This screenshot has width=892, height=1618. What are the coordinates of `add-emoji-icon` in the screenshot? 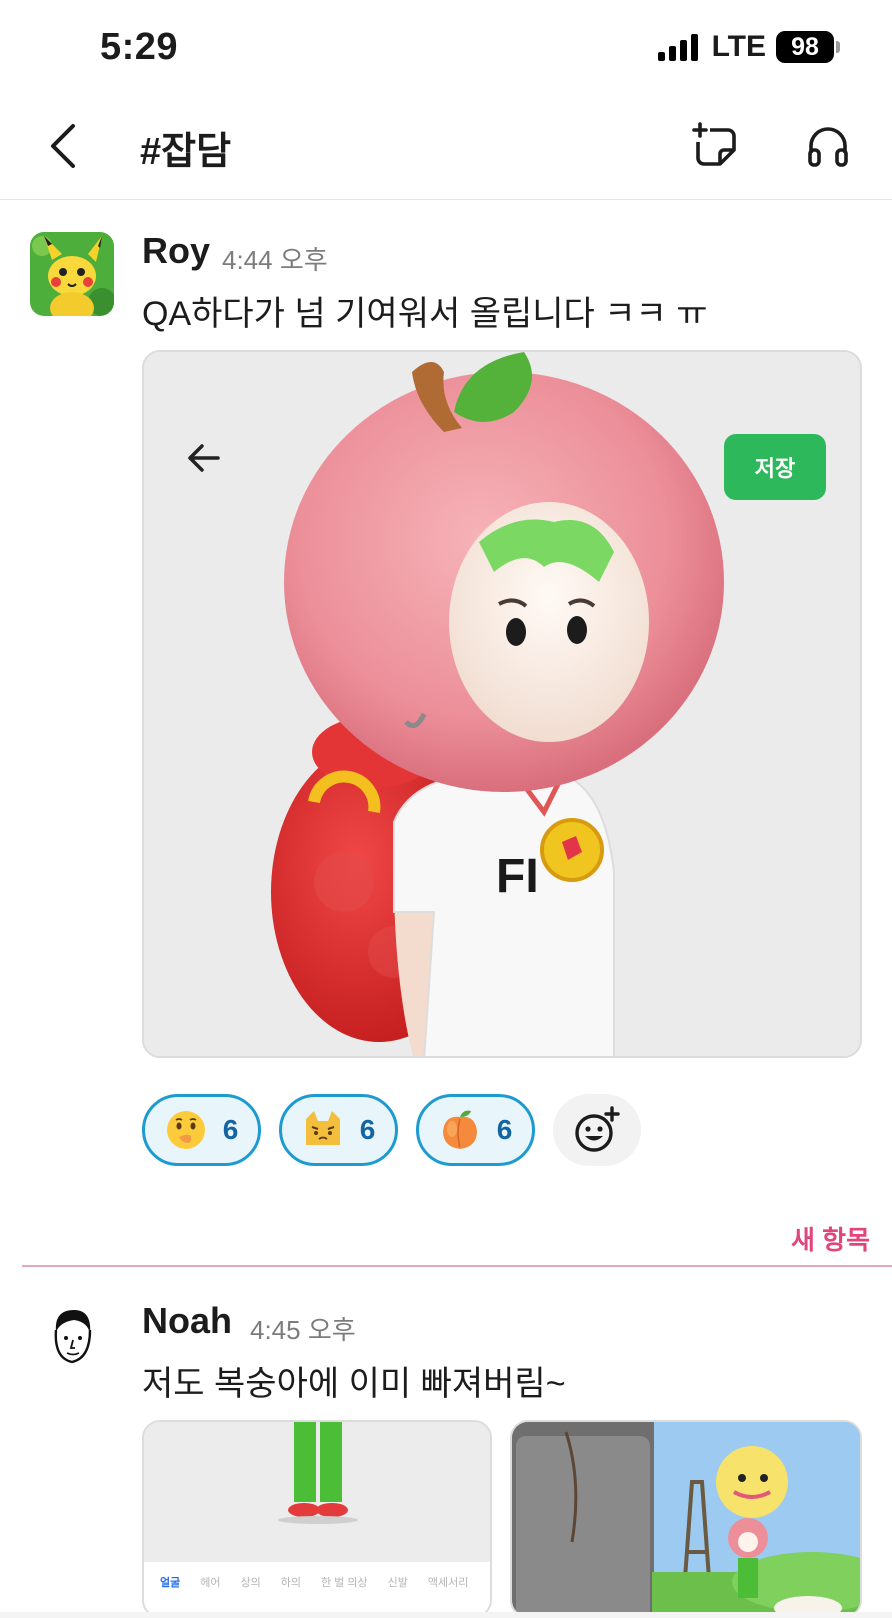 It's located at (597, 1129).